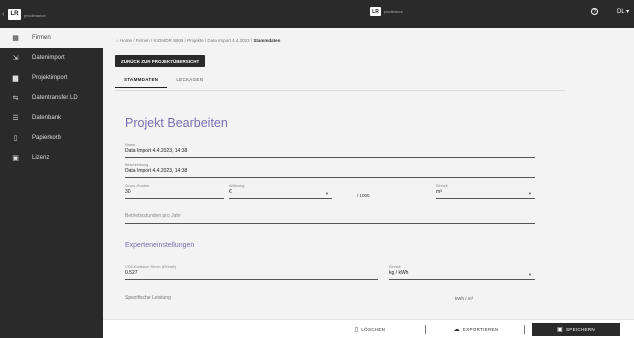  What do you see at coordinates (55, 98) in the screenshot?
I see `sidebar-item-label: Datentransfer LD` at bounding box center [55, 98].